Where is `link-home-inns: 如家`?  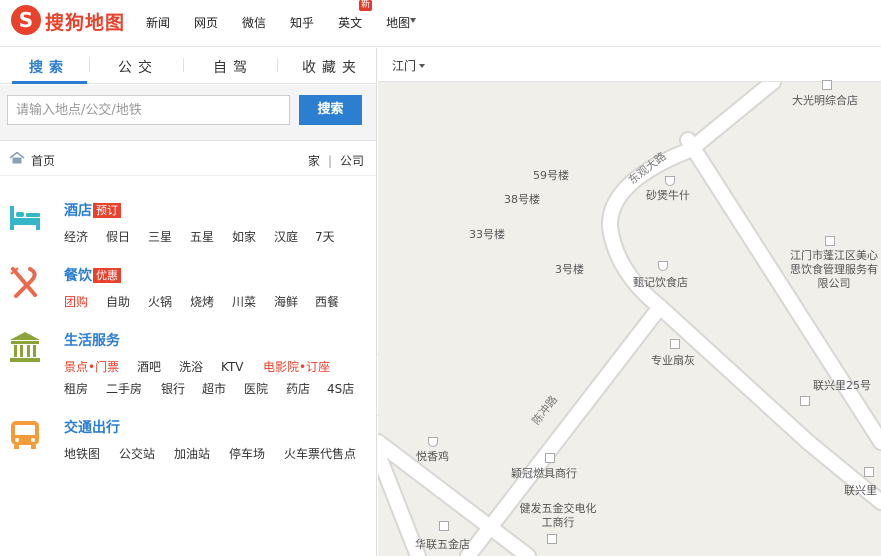 link-home-inns: 如家 is located at coordinates (253, 236).